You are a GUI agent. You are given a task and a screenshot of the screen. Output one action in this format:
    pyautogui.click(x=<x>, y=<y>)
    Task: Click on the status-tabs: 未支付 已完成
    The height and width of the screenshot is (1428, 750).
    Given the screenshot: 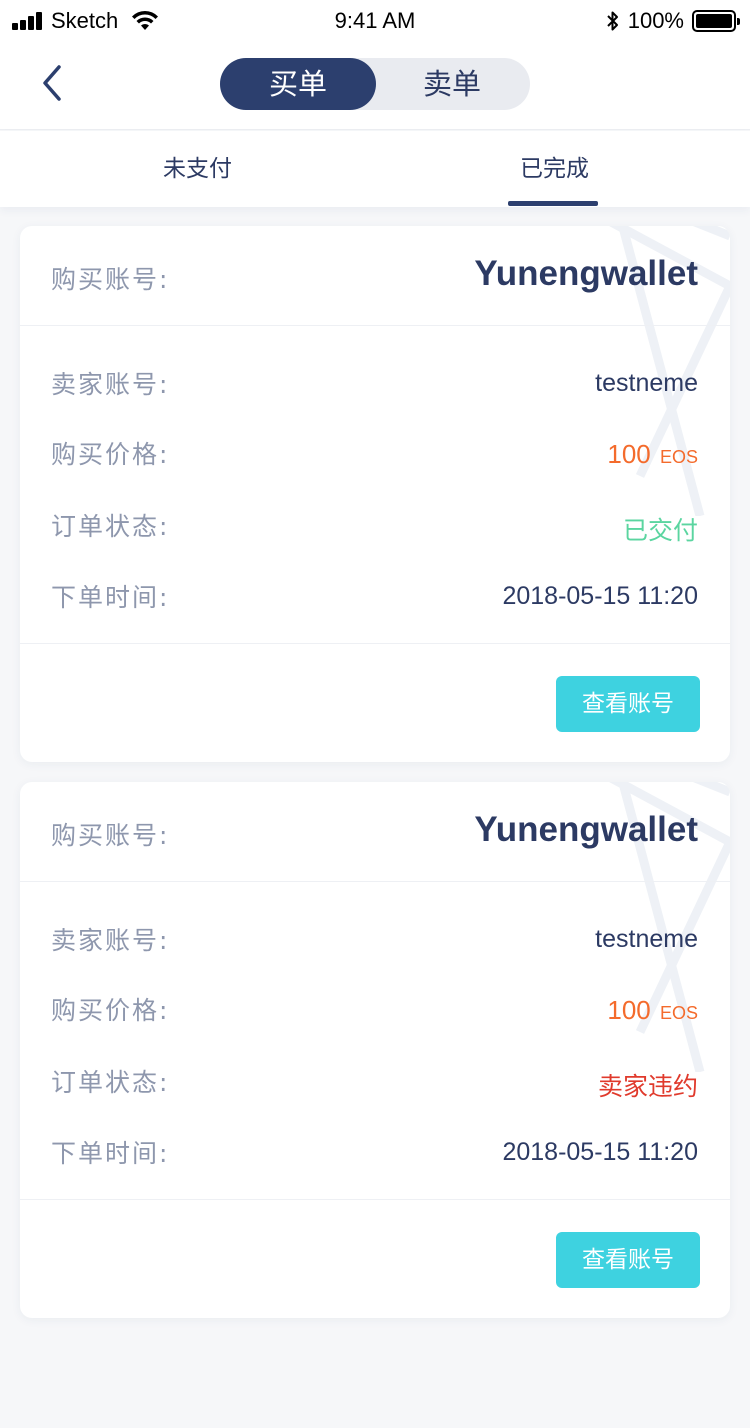 What is the action you would take?
    pyautogui.click(x=375, y=169)
    